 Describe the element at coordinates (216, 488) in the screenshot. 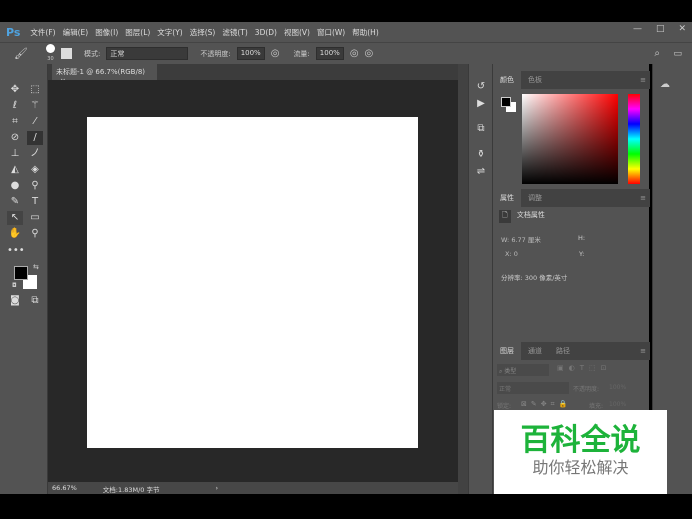

I see `status-menu-arrow: ›` at that location.